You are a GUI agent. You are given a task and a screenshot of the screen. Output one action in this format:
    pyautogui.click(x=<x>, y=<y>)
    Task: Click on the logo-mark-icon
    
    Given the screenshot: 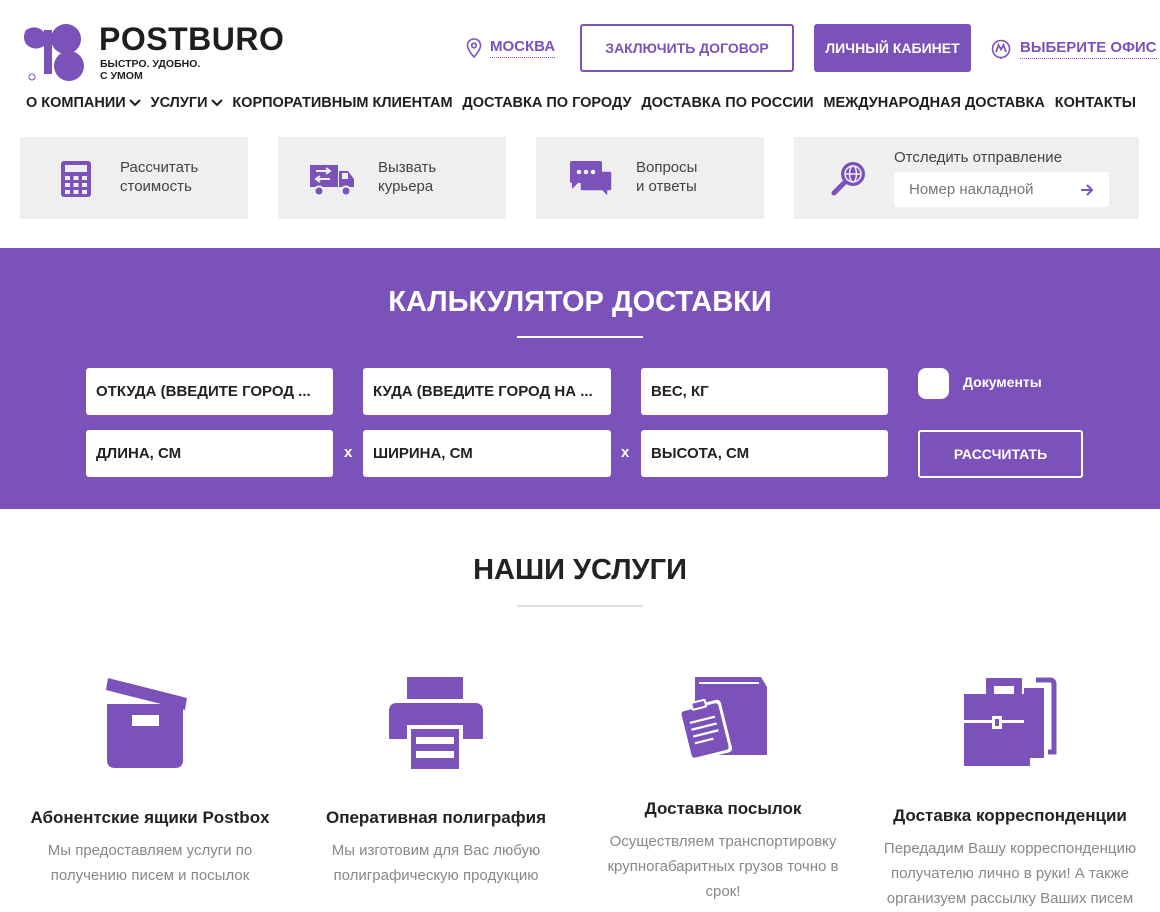 What is the action you would take?
    pyautogui.click(x=54, y=52)
    